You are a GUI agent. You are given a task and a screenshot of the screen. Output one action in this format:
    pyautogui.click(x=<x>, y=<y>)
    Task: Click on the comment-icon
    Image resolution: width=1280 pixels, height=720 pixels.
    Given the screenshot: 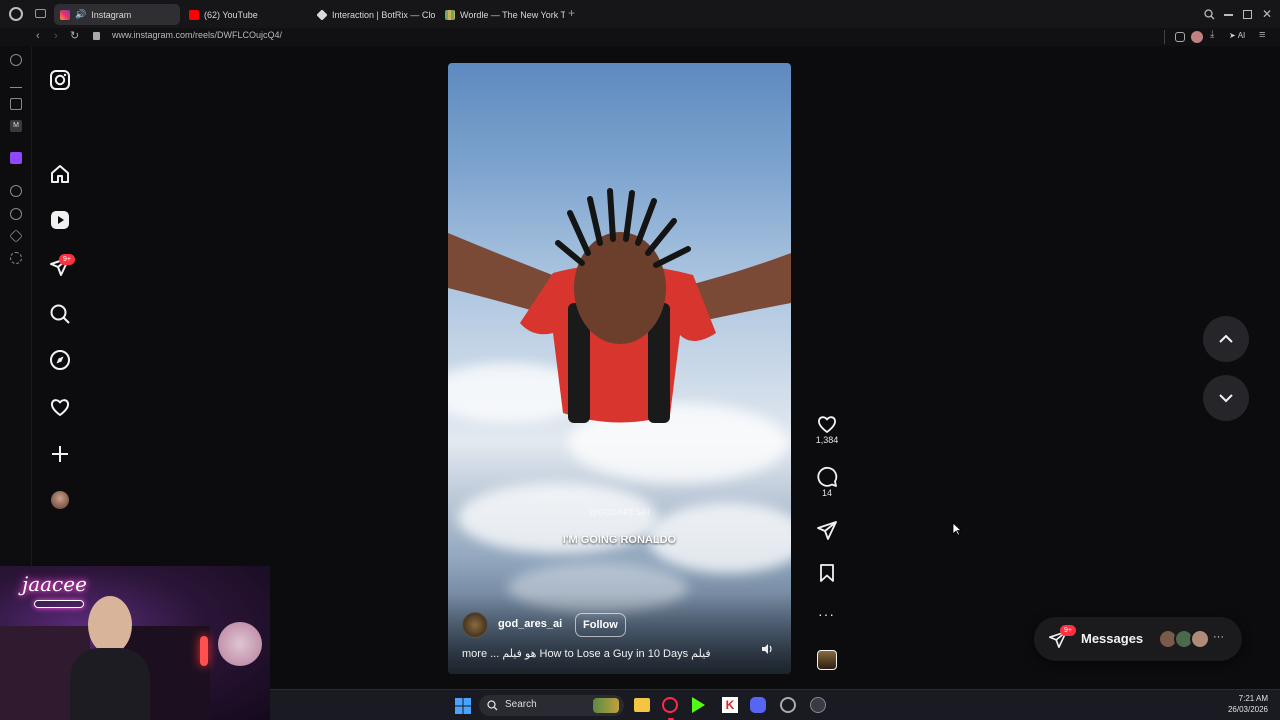 What is the action you would take?
    pyautogui.click(x=827, y=477)
    